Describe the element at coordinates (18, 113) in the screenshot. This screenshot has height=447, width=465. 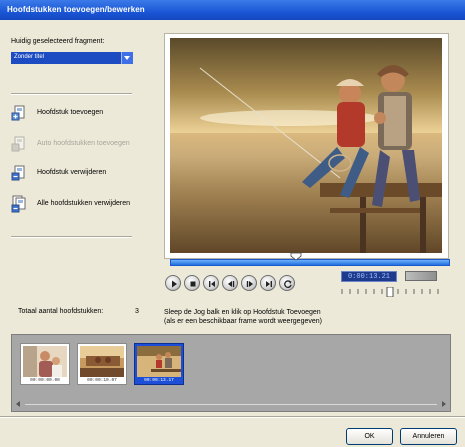
I see `add-chapter-icon` at that location.